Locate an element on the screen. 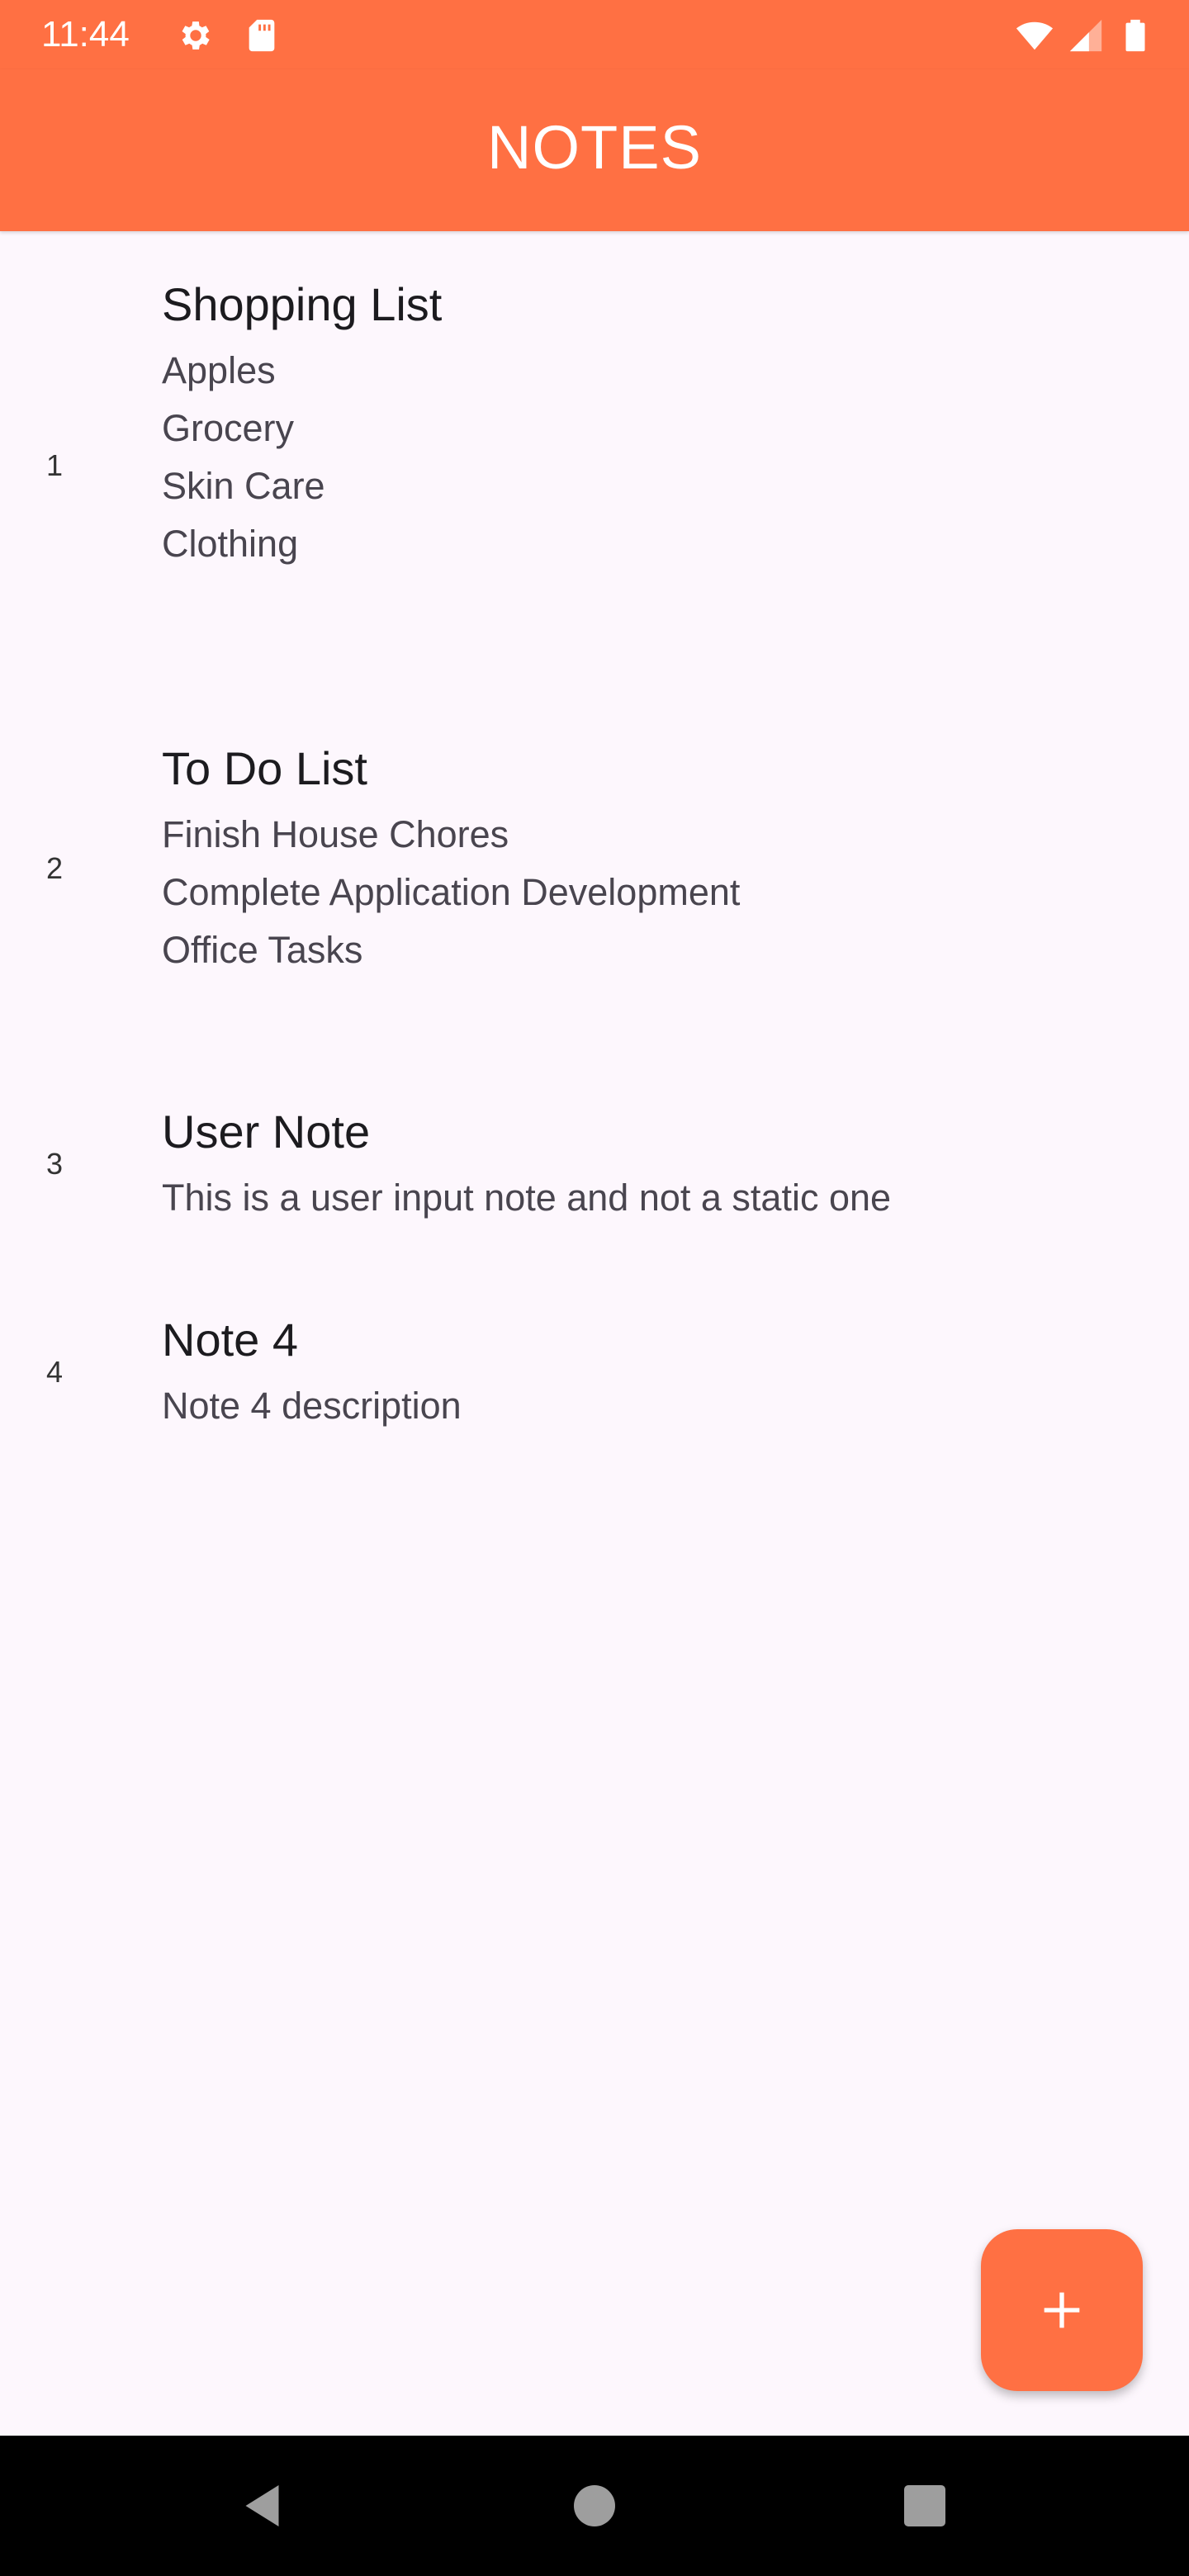  note-body: Apples Grocery Skin Care Clothing is located at coordinates (243, 457).